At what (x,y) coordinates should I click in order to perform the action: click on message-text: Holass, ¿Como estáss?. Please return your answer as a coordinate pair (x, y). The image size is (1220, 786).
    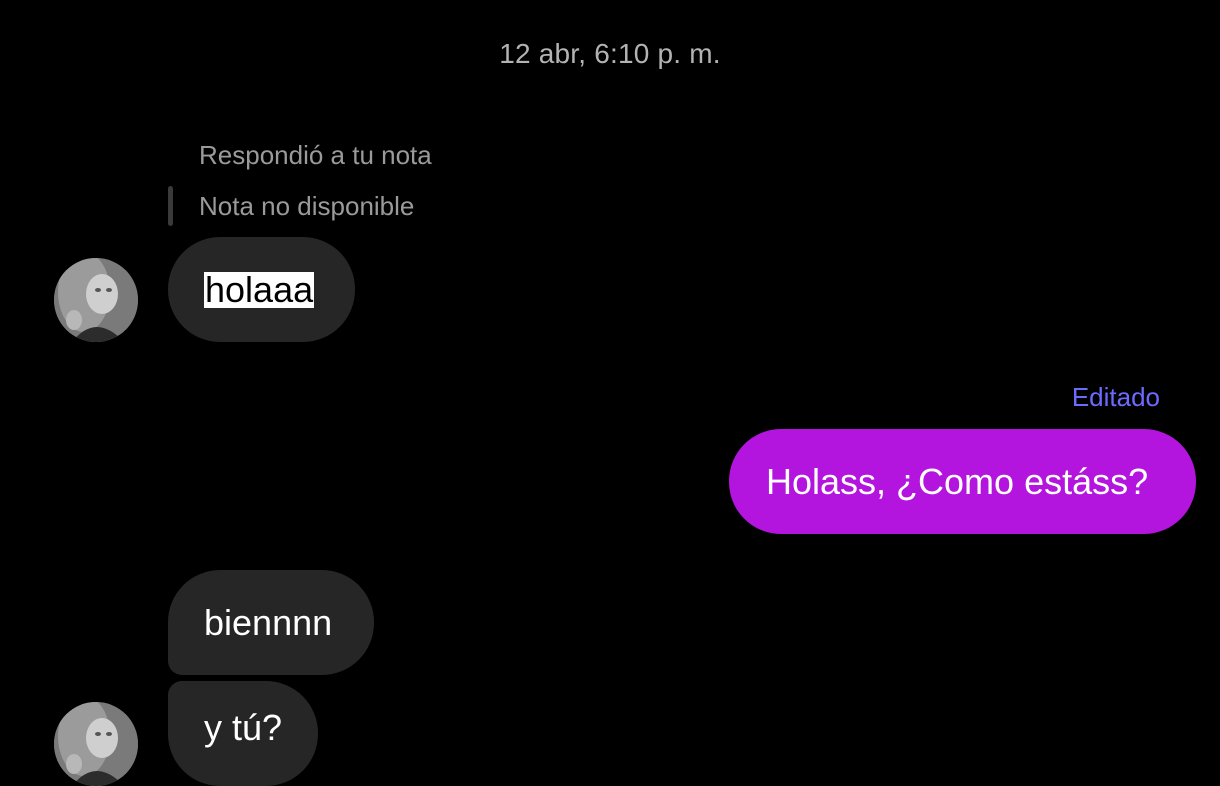
    Looking at the image, I should click on (957, 481).